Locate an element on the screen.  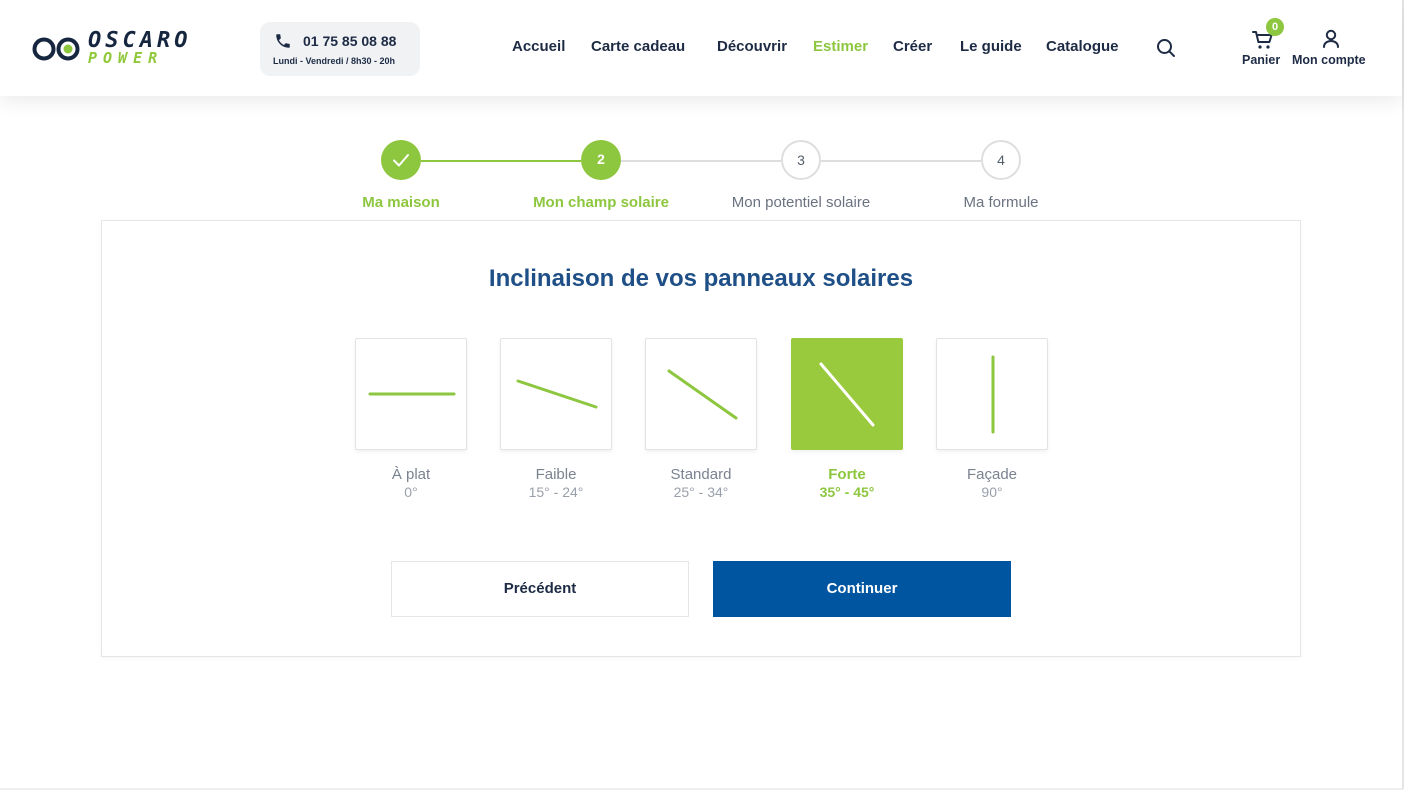
check-icon is located at coordinates (401, 160).